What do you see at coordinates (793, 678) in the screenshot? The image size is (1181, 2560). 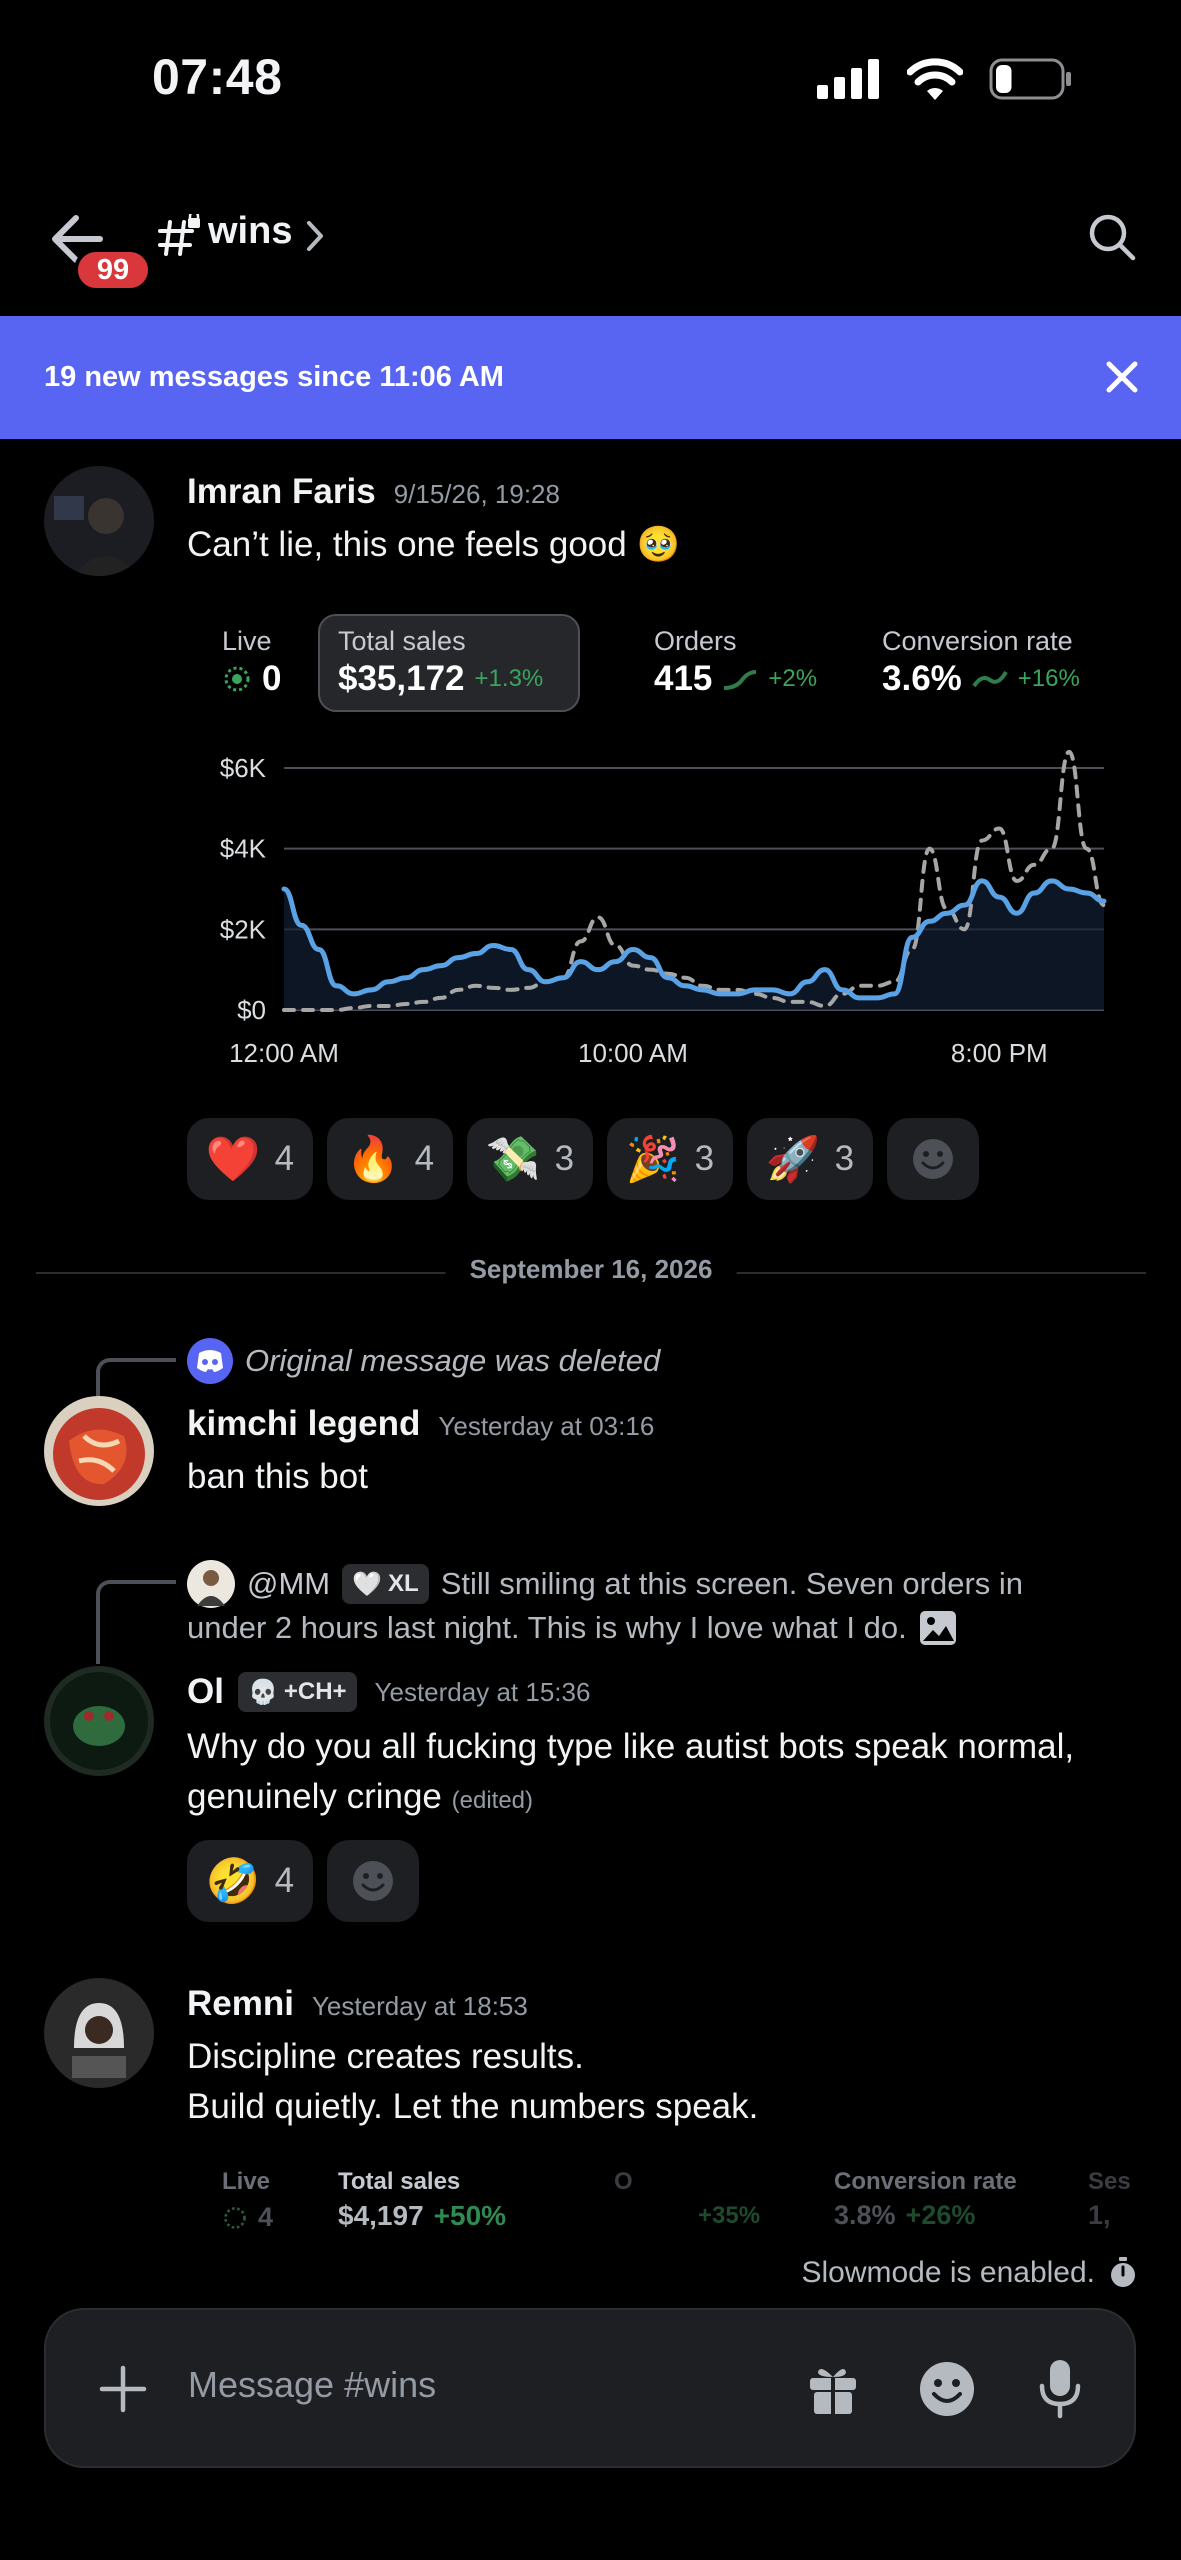 I see `stat-delta: +2%` at bounding box center [793, 678].